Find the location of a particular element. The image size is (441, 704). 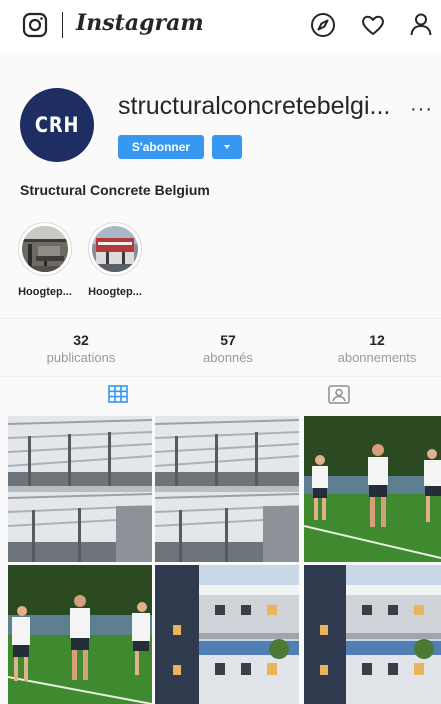

grid-icon is located at coordinates (118, 394).